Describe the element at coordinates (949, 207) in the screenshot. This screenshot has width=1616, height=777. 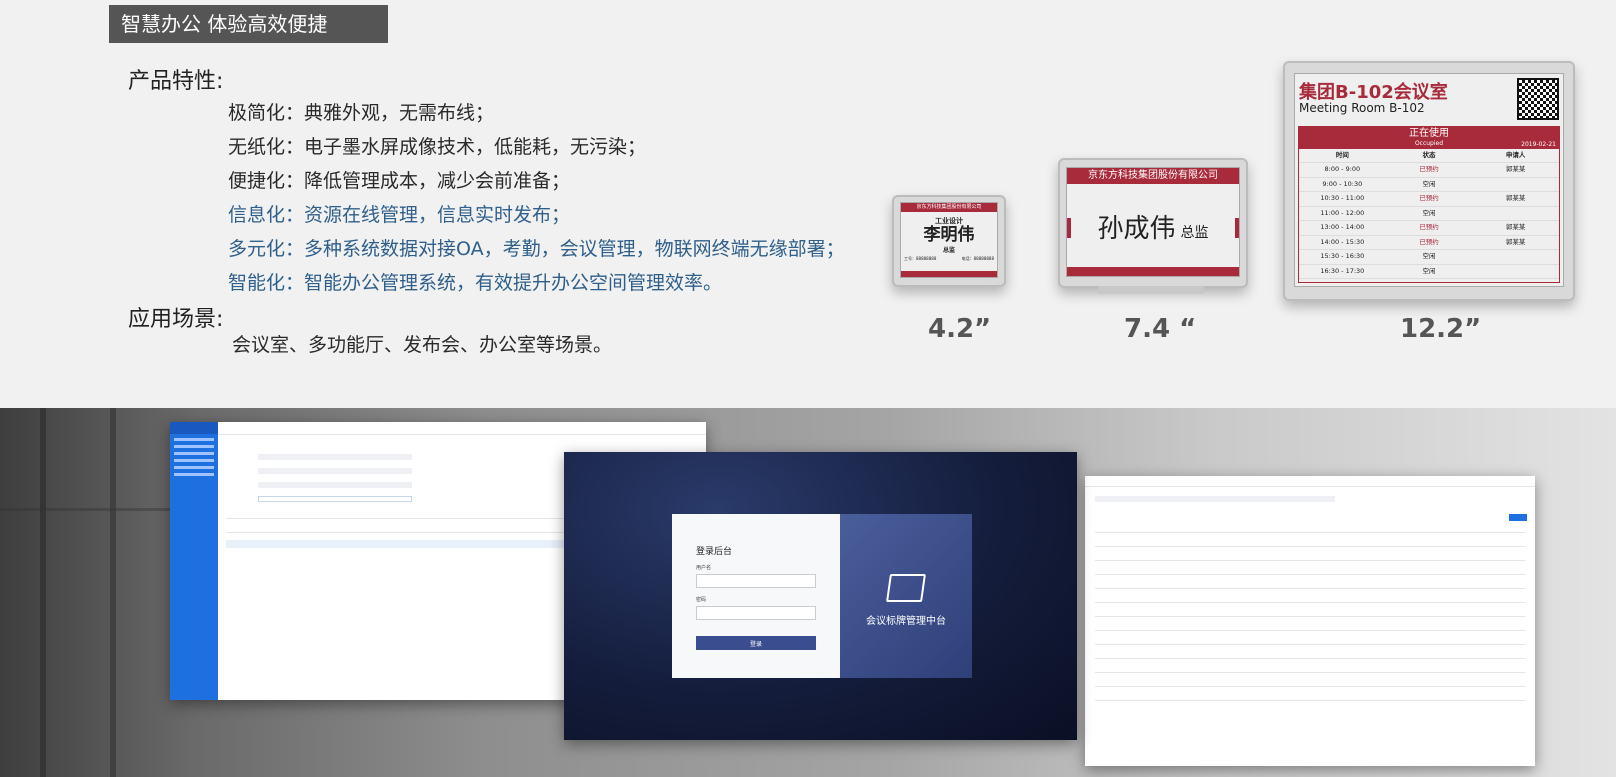
I see `small-company: 京东方科技集团股份有限公司` at that location.